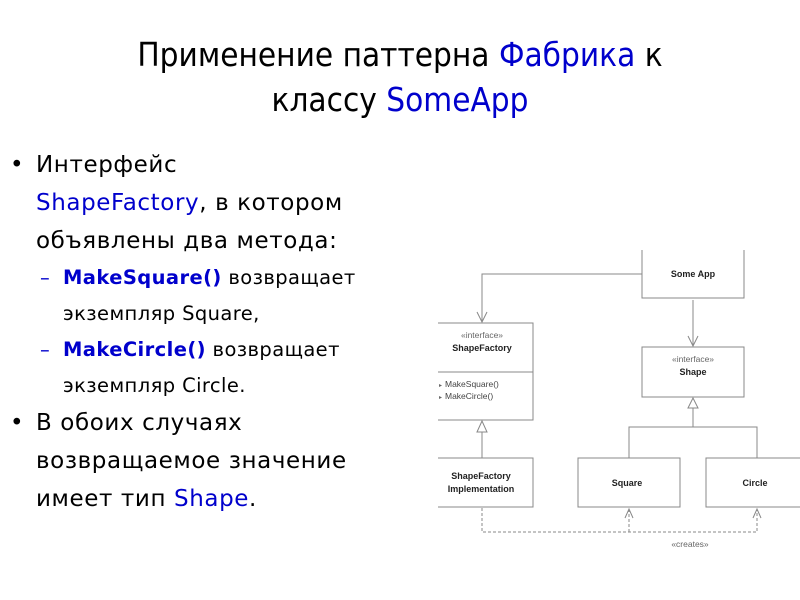 The width and height of the screenshot is (800, 600). What do you see at coordinates (619, 520) in the screenshot?
I see `creates-dependency` at bounding box center [619, 520].